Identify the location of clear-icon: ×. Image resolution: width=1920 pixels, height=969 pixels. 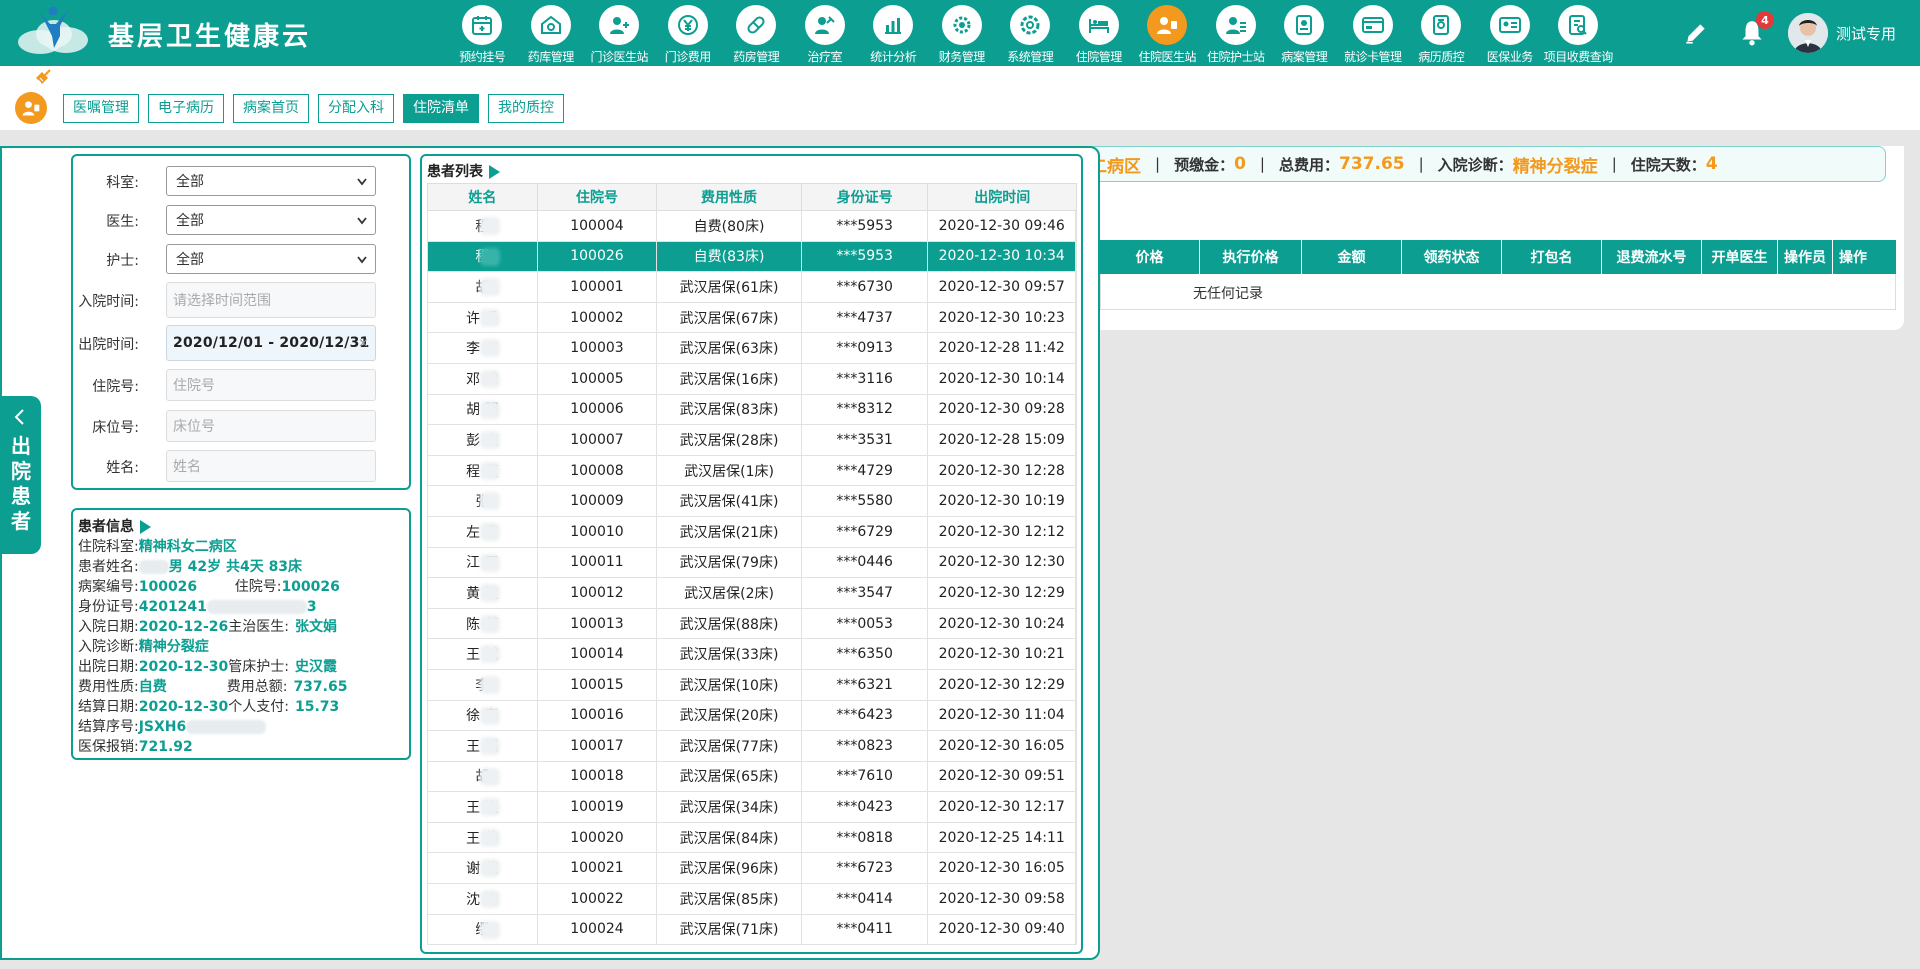
(363, 343).